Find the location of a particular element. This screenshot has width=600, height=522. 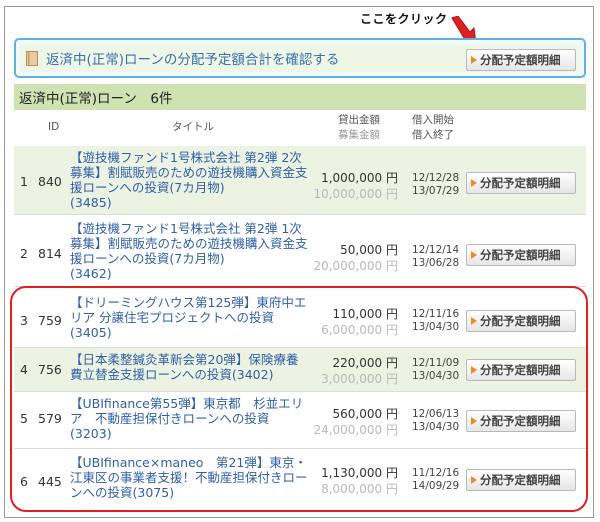

loan-amount: 220,000 円 3,000,000 円 is located at coordinates (359, 371).